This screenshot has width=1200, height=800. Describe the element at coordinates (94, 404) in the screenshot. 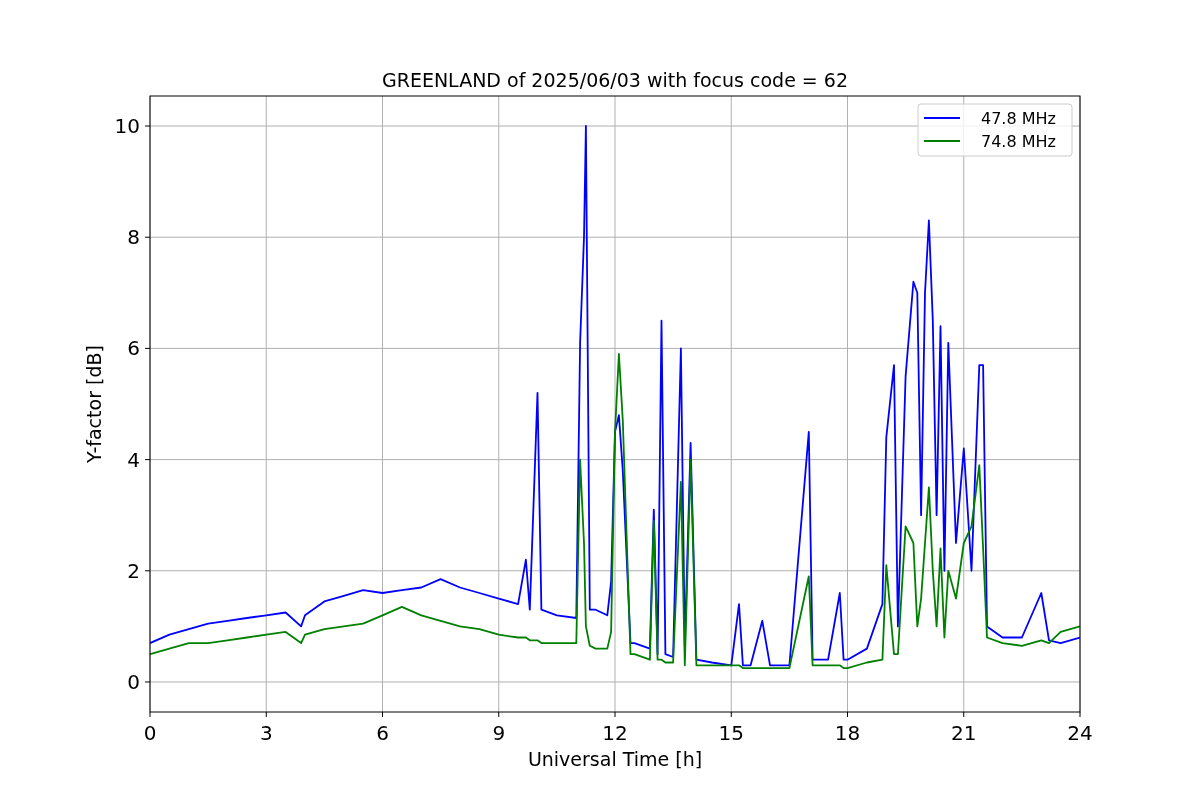

I see `y-axis-label: Y-factor [dB]` at that location.